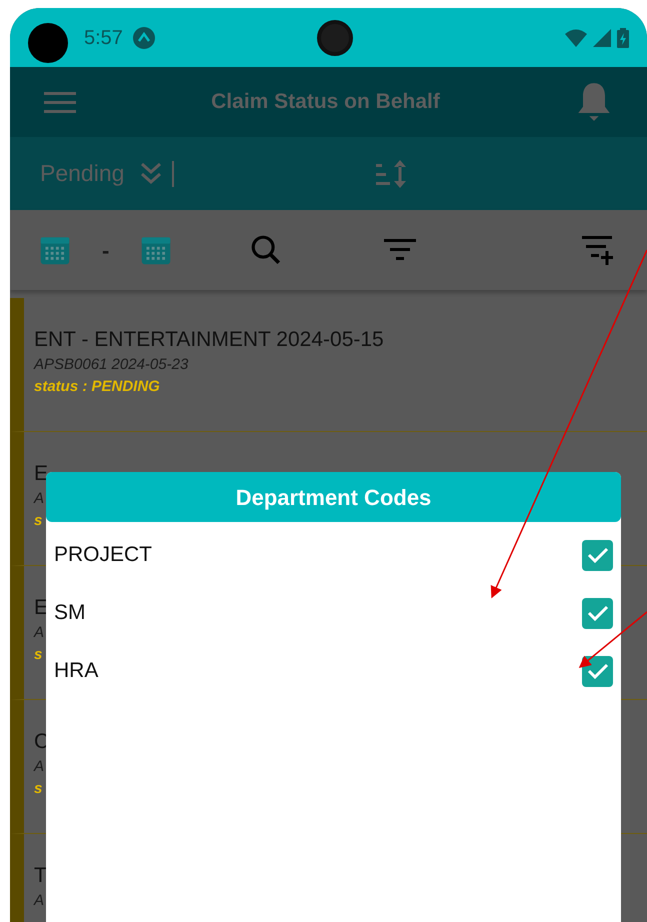 The height and width of the screenshot is (922, 647). Describe the element at coordinates (143, 37) in the screenshot. I see `notification-icon` at that location.